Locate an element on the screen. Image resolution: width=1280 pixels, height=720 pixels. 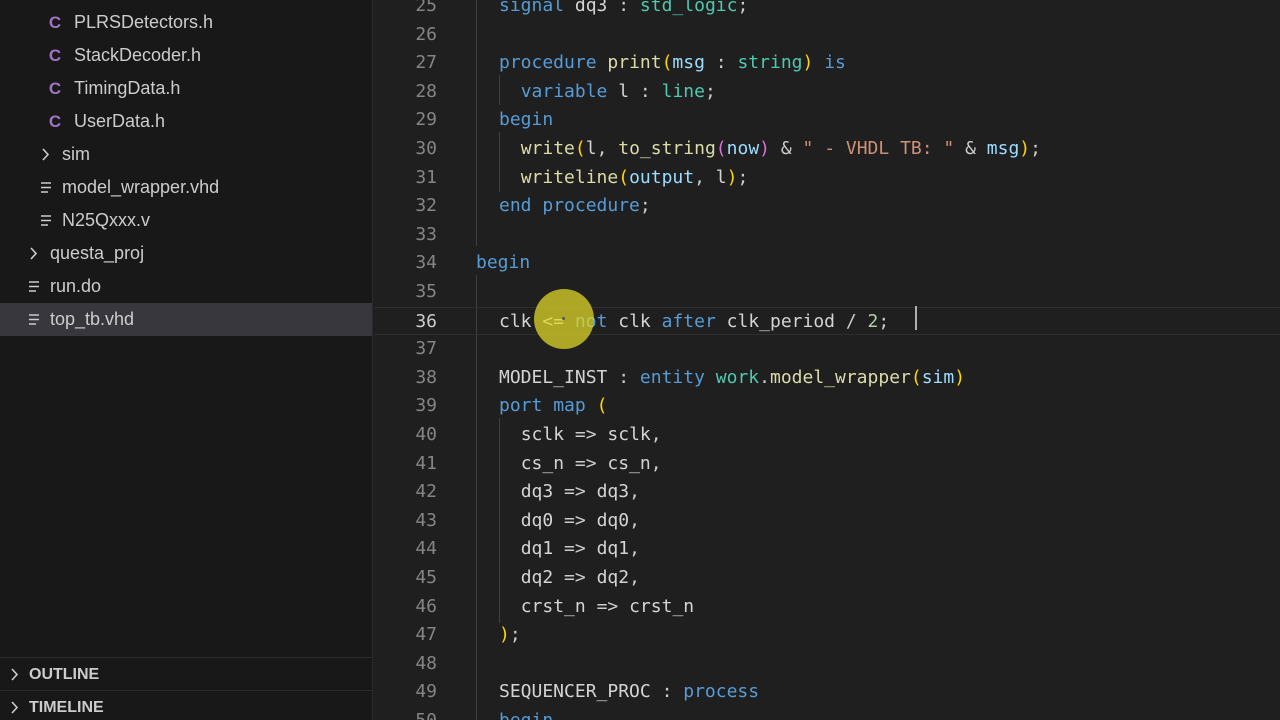
tree-item: C TimingData.h is located at coordinates (186, 88).